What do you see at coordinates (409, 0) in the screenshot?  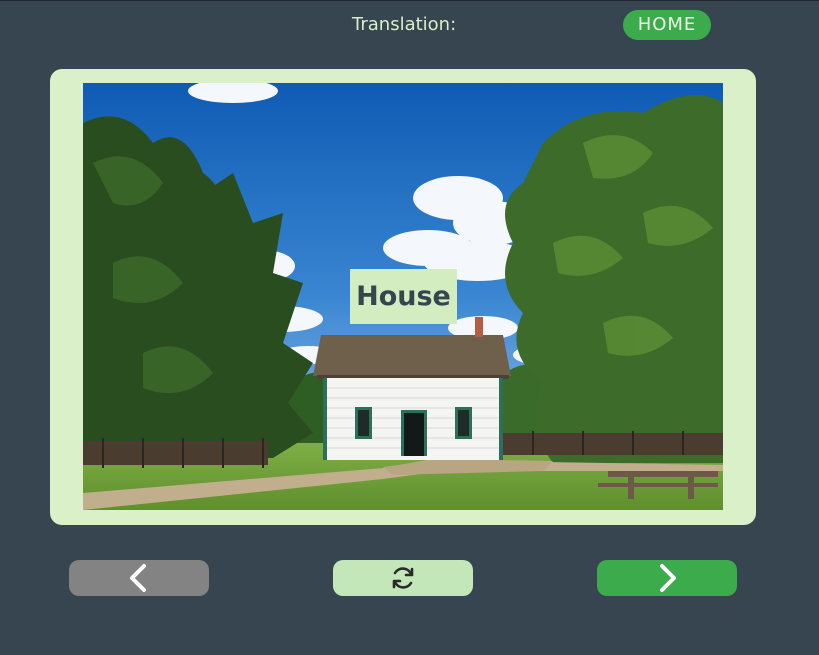 I see `window-top-border` at bounding box center [409, 0].